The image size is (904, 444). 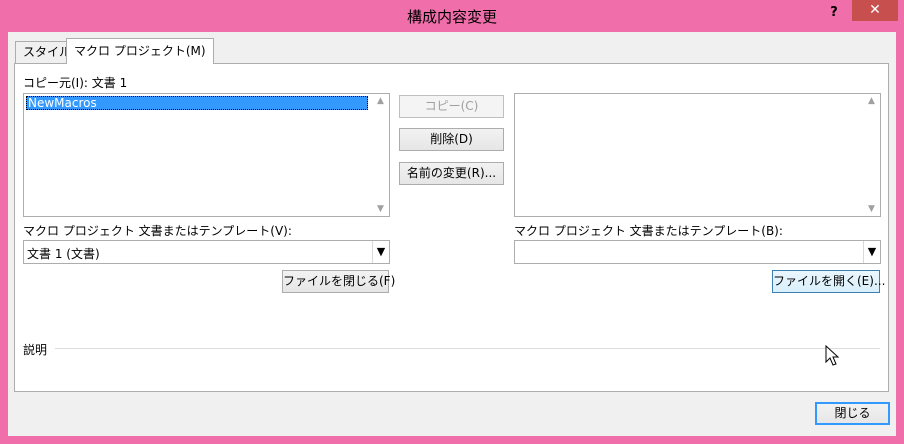 What do you see at coordinates (75, 83) in the screenshot?
I see `copy-from-label: コピー元(I): 文書 1` at bounding box center [75, 83].